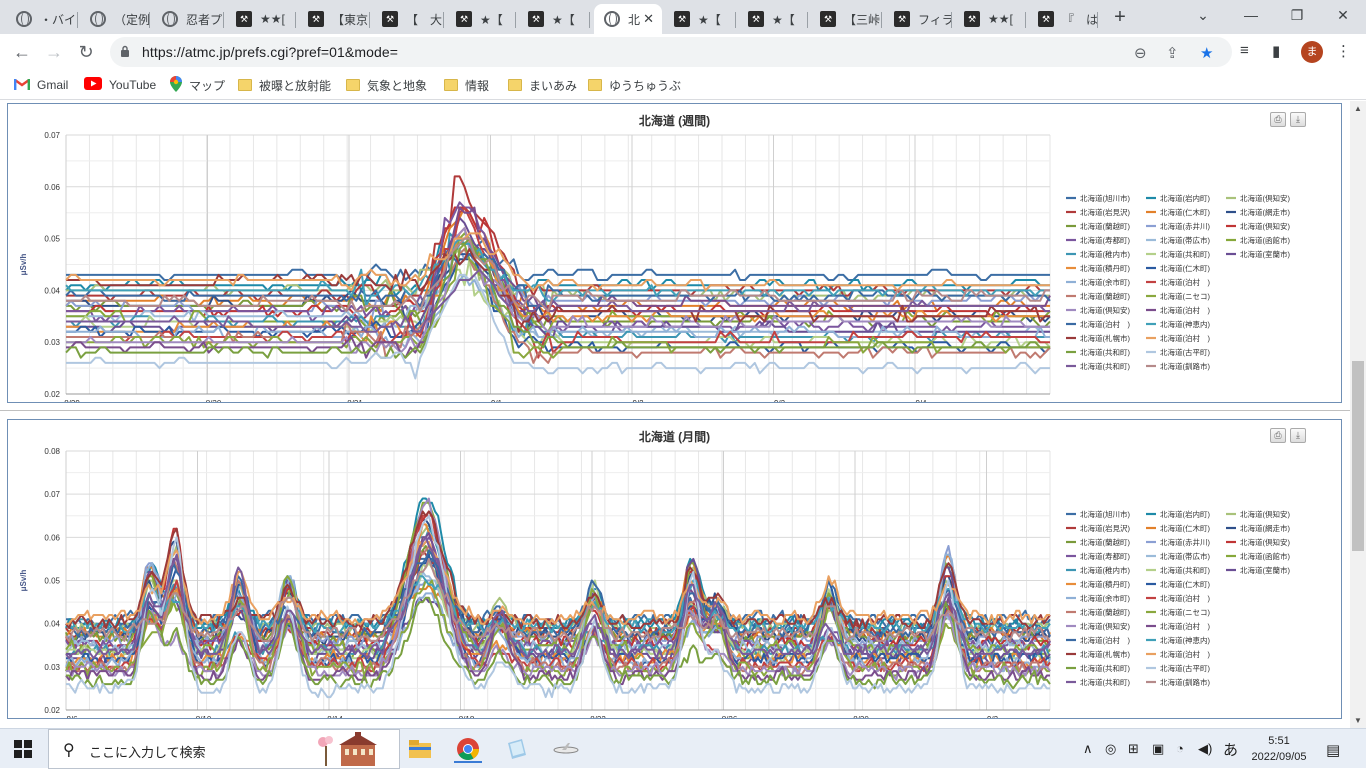  I want to click on volume-icon: ◀), so click(1205, 749).